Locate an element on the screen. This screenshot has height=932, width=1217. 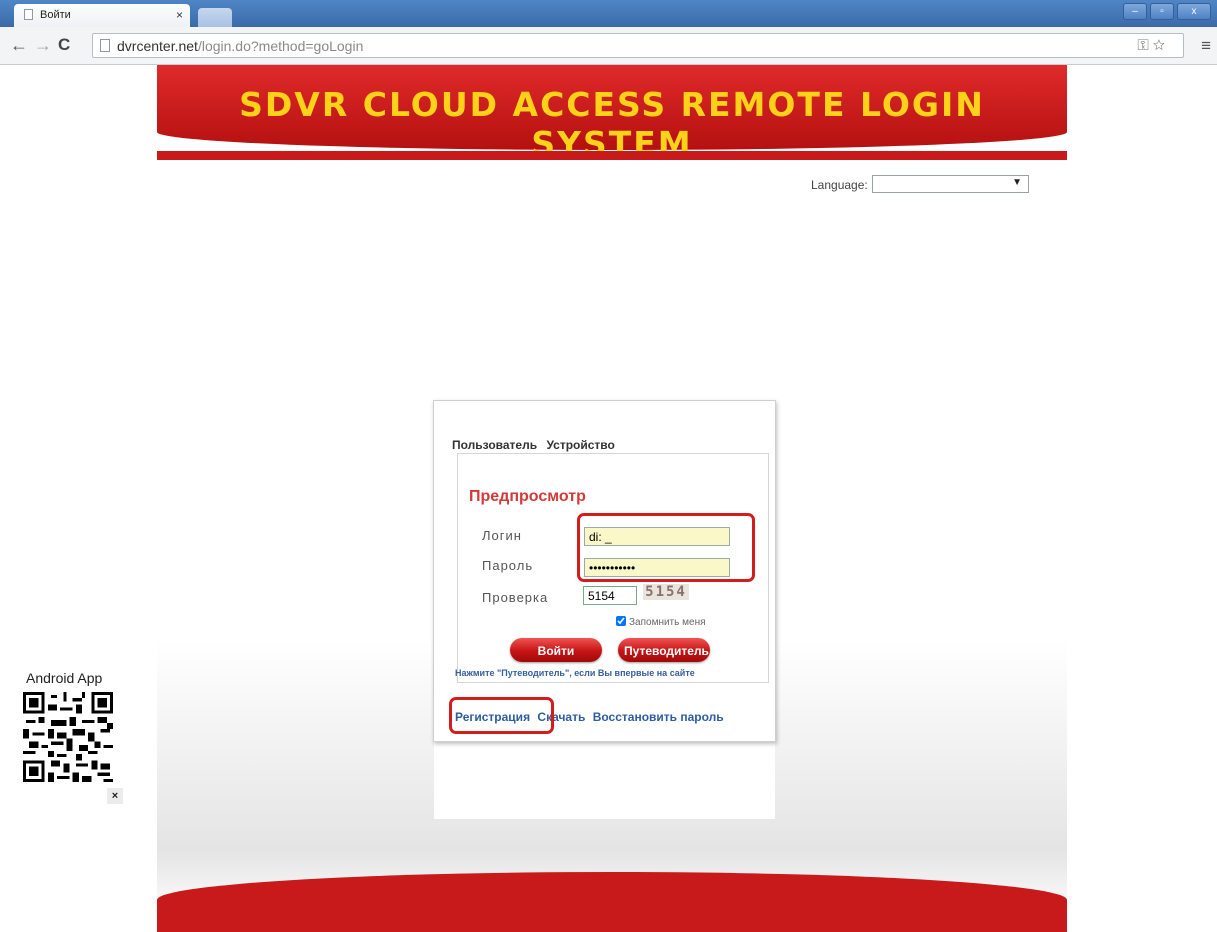
login-tabs: Пользователь Устройство is located at coordinates (536, 445).